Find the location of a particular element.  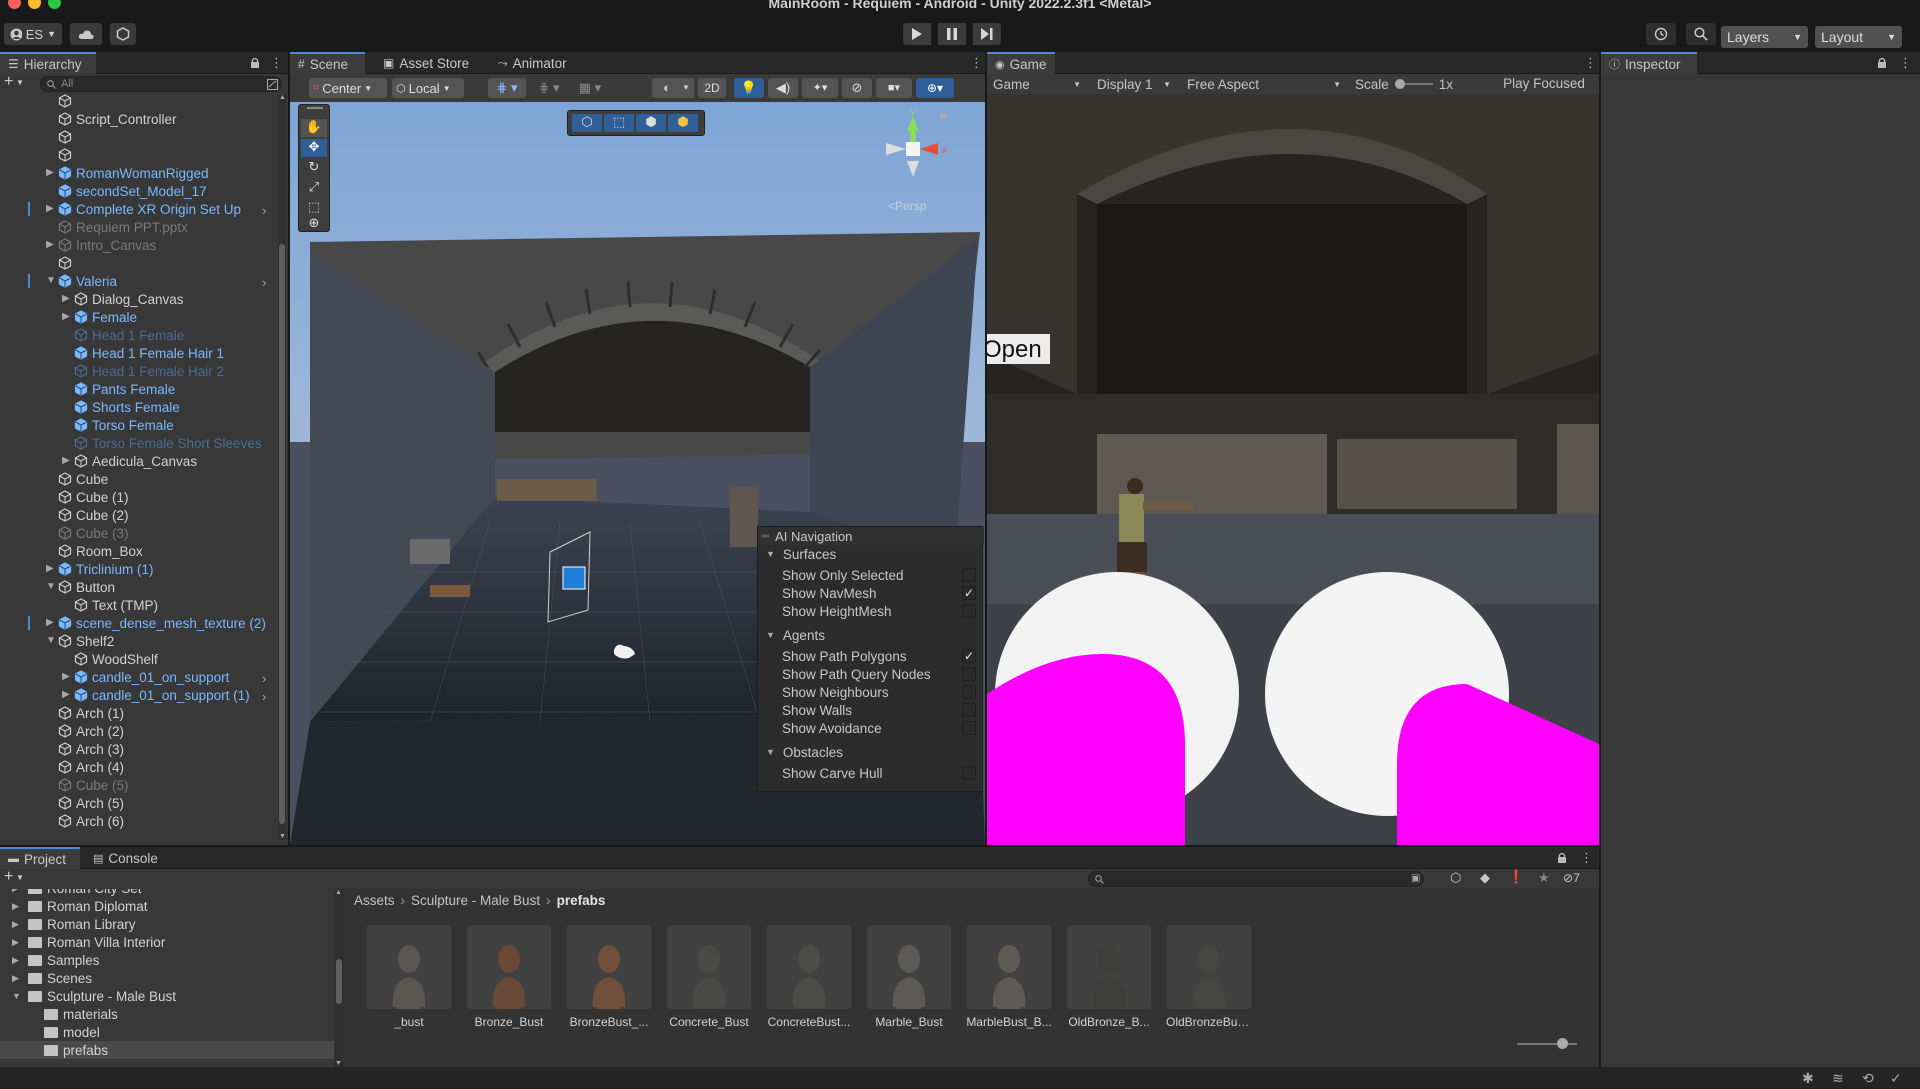

hierarchy-row: ▶ Aedicula_Canvas is located at coordinates (129, 461).